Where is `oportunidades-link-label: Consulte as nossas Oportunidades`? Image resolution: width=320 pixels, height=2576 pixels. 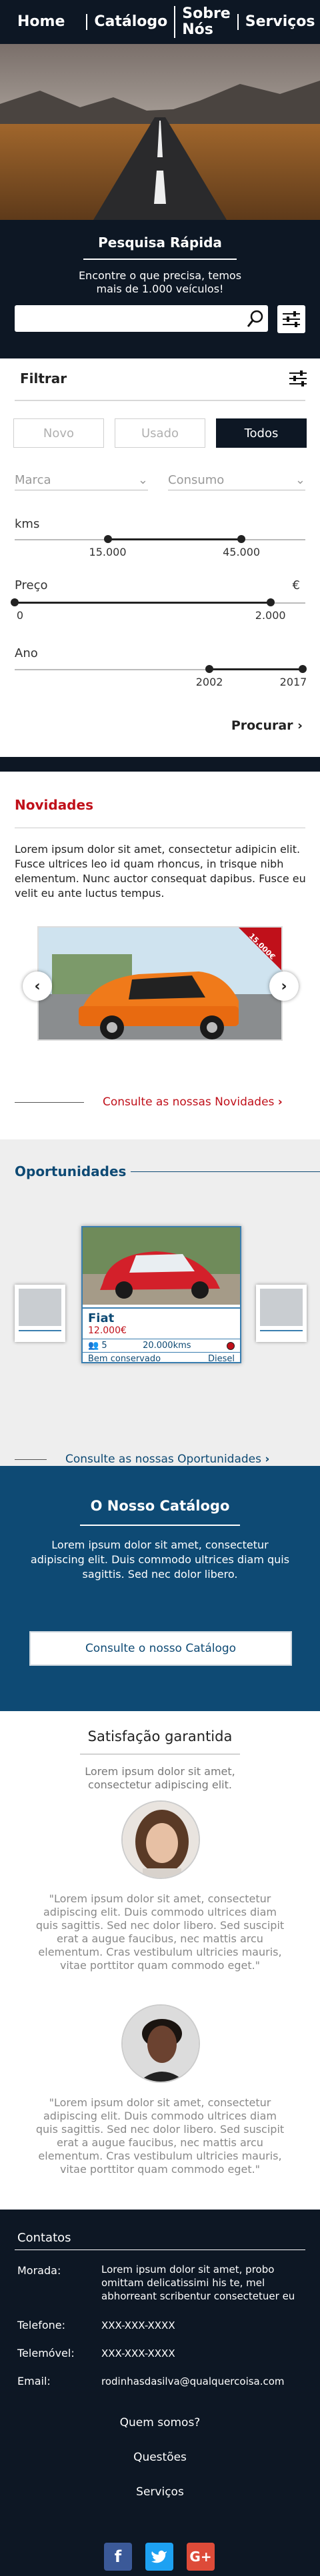 oportunidades-link-label: Consulte as nossas Oportunidades is located at coordinates (163, 1459).